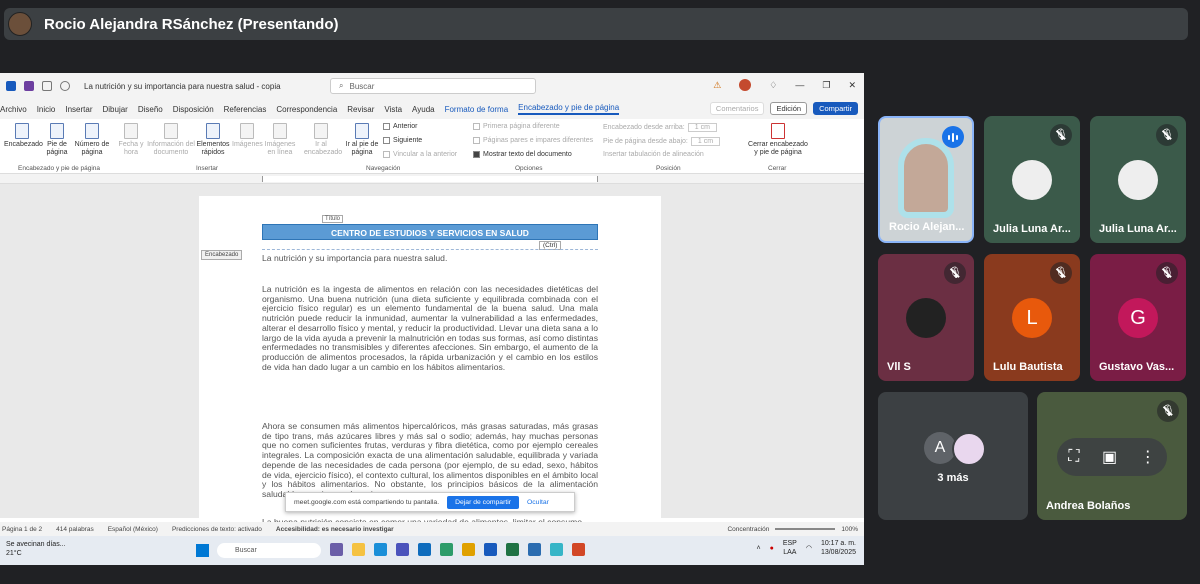  What do you see at coordinates (360, 109) in the screenshot?
I see `menu-revisar: Revisar` at bounding box center [360, 109].